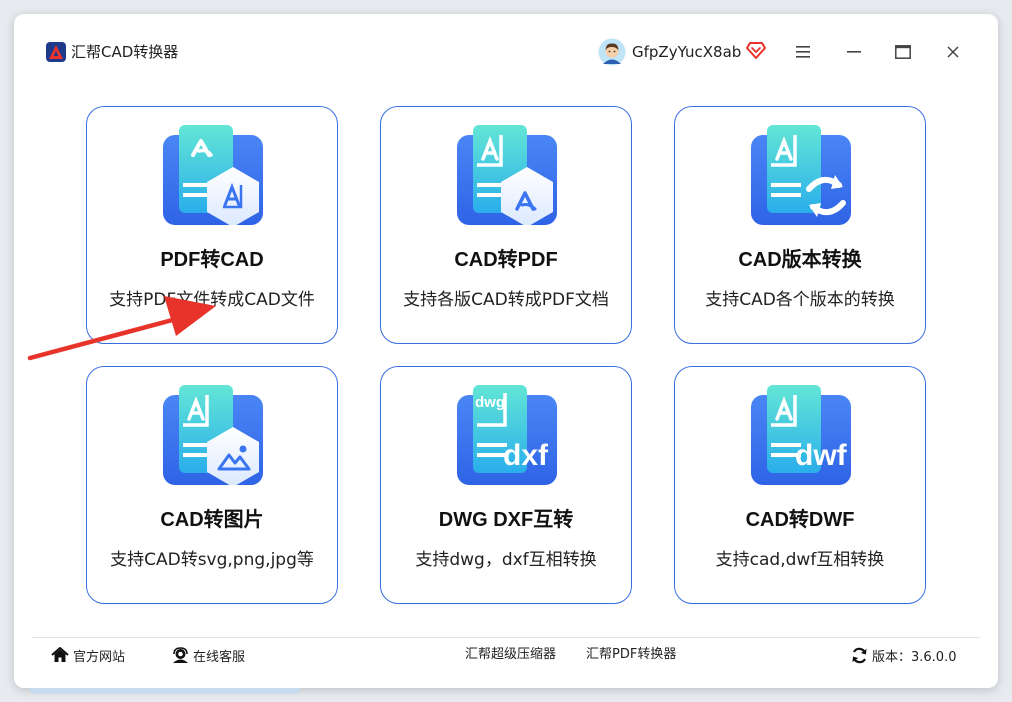  What do you see at coordinates (125, 52) in the screenshot?
I see `app-title: 汇帮CAD转换器` at bounding box center [125, 52].